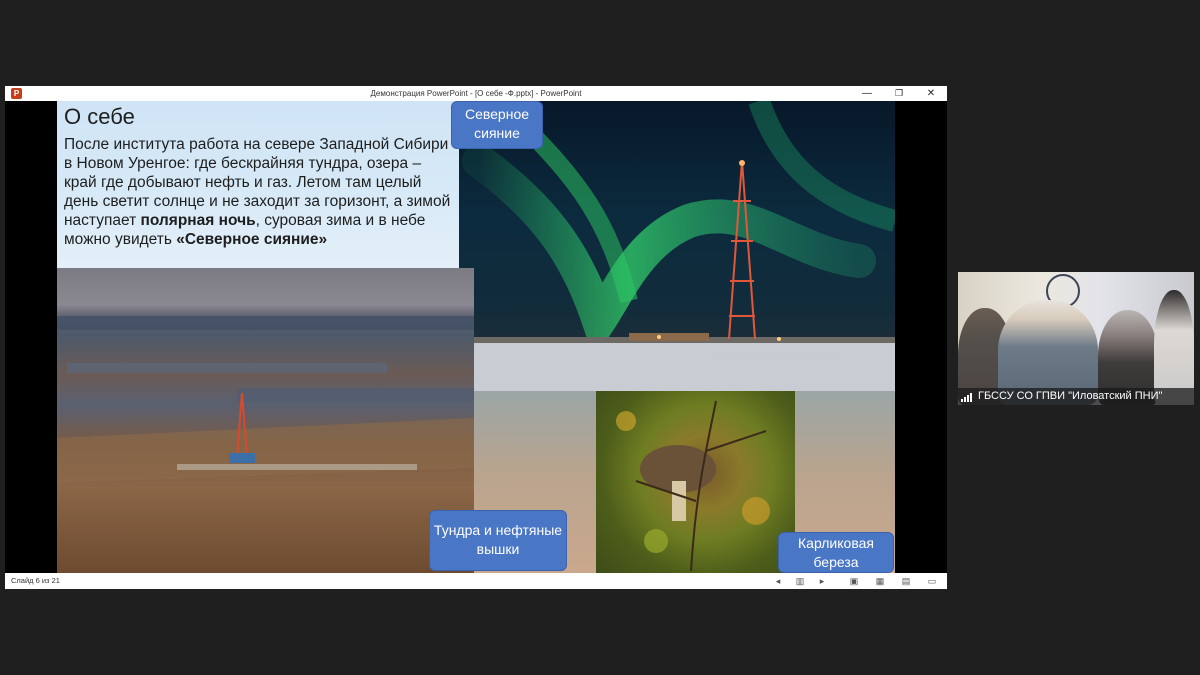 This screenshot has width=1200, height=675. Describe the element at coordinates (99, 116) in the screenshot. I see `slide-title: О себе` at that location.